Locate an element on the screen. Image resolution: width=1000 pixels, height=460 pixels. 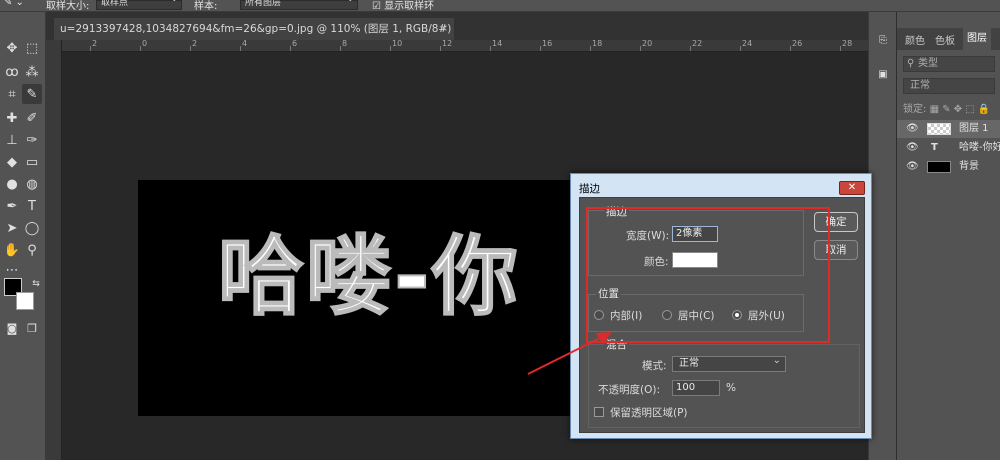
mode-label: 模式: is located at coordinates (654, 366).